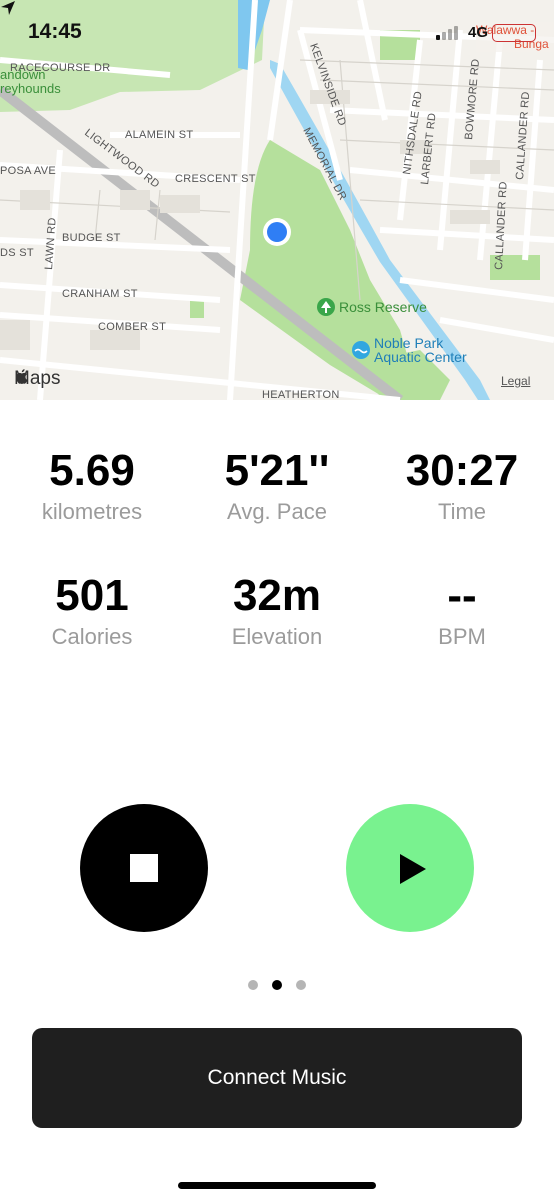  What do you see at coordinates (420, 357) in the screenshot?
I see `place-label-aquatic: Aquatic Center` at bounding box center [420, 357].